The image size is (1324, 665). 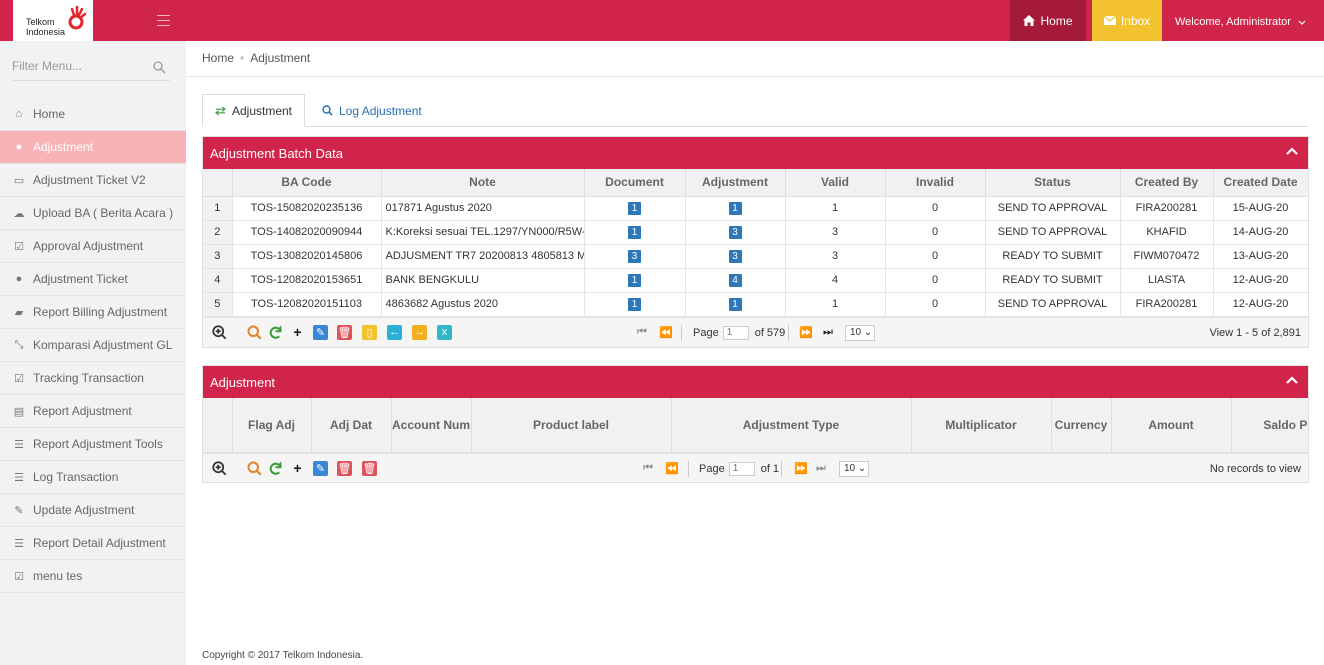 I want to click on cell-status: READY TO SUBMIT, so click(x=1053, y=256).